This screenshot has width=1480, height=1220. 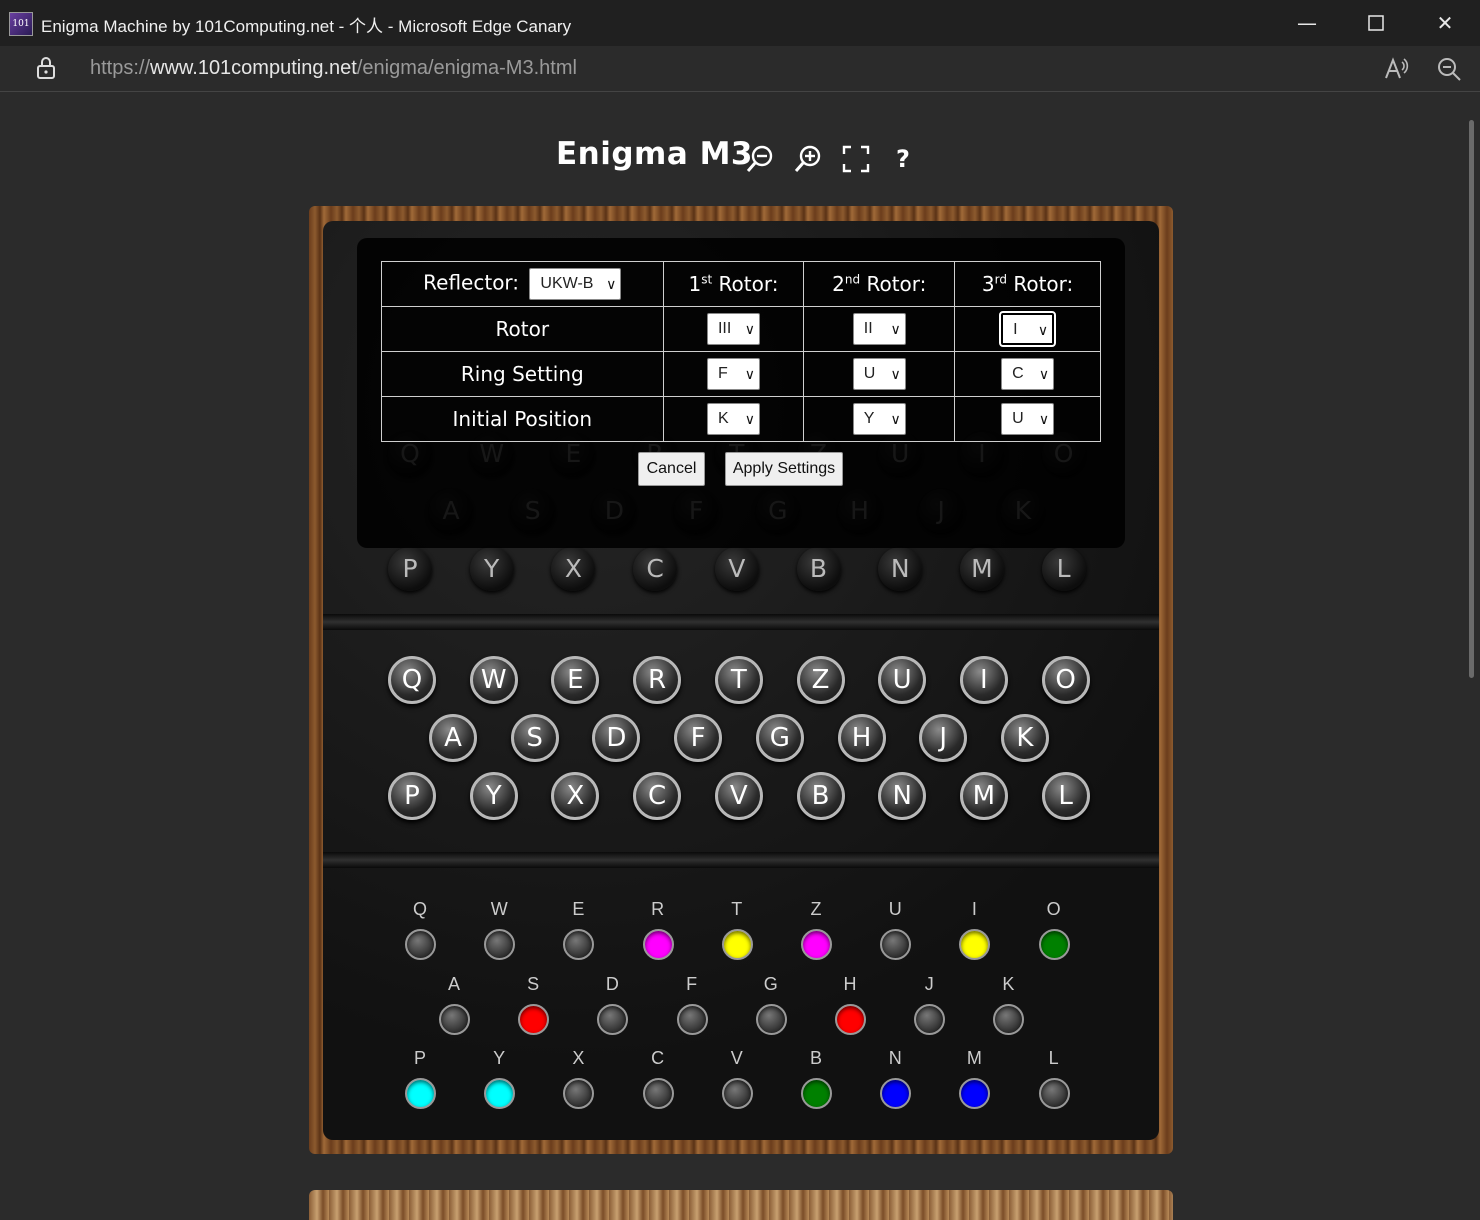 I want to click on row-label: Ring Setting, so click(x=522, y=374).